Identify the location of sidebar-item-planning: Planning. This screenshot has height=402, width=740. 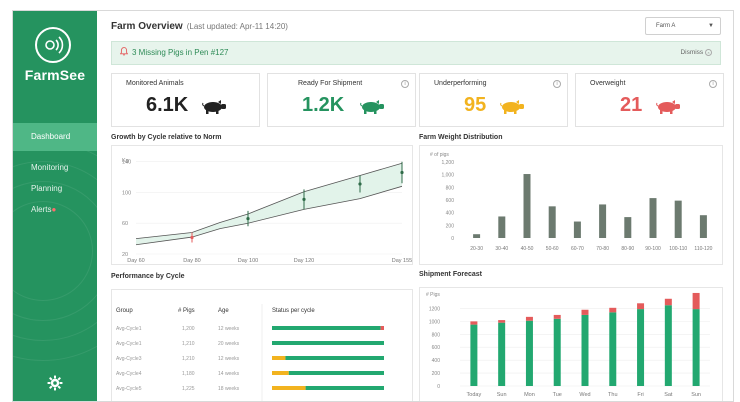
(46, 188).